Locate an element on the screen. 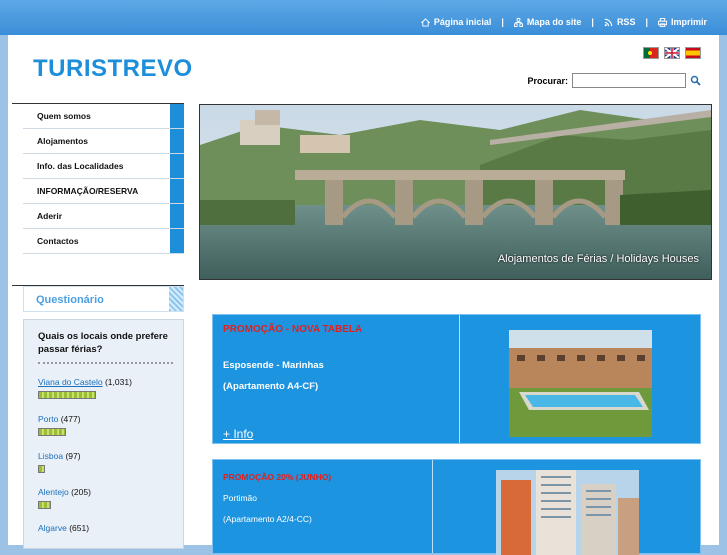 This screenshot has height=555, width=727. poll-option-label: Alentejo is located at coordinates (53, 492).